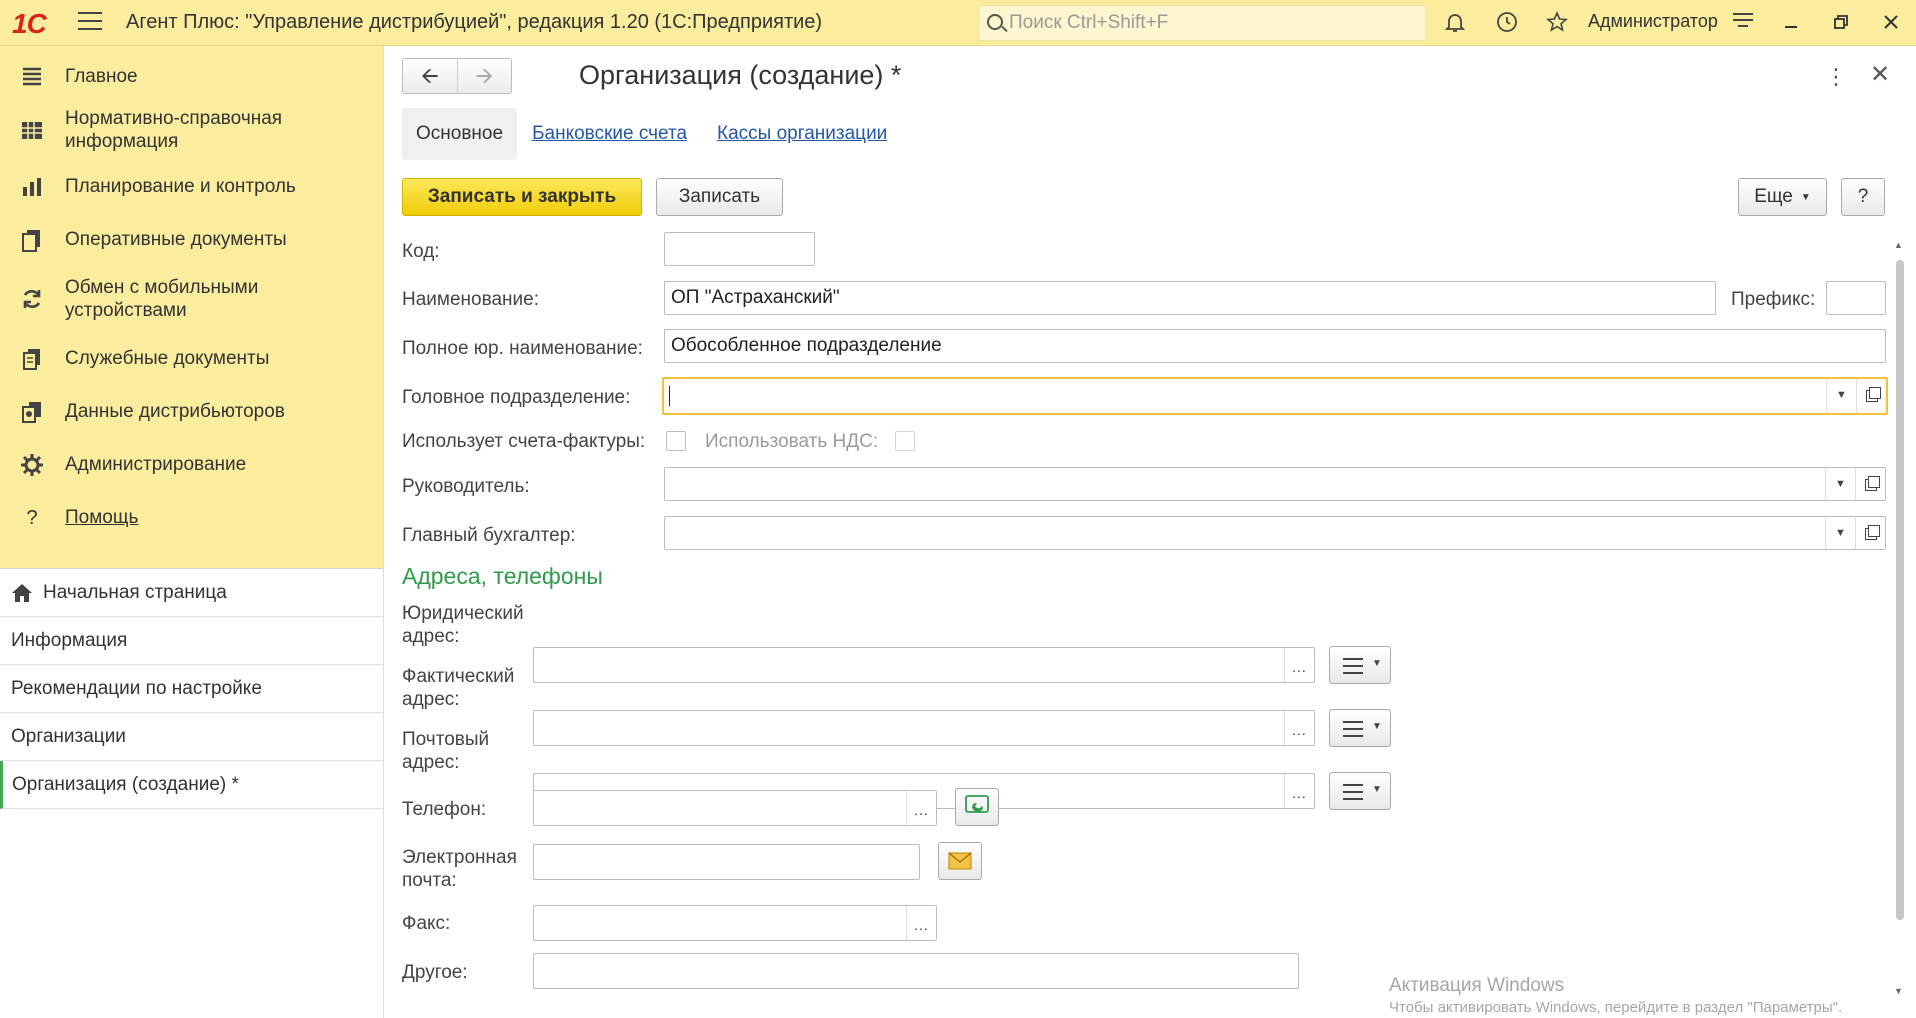 This screenshot has height=1018, width=1916. Describe the element at coordinates (1863, 197) in the screenshot. I see `help-button: ?` at that location.